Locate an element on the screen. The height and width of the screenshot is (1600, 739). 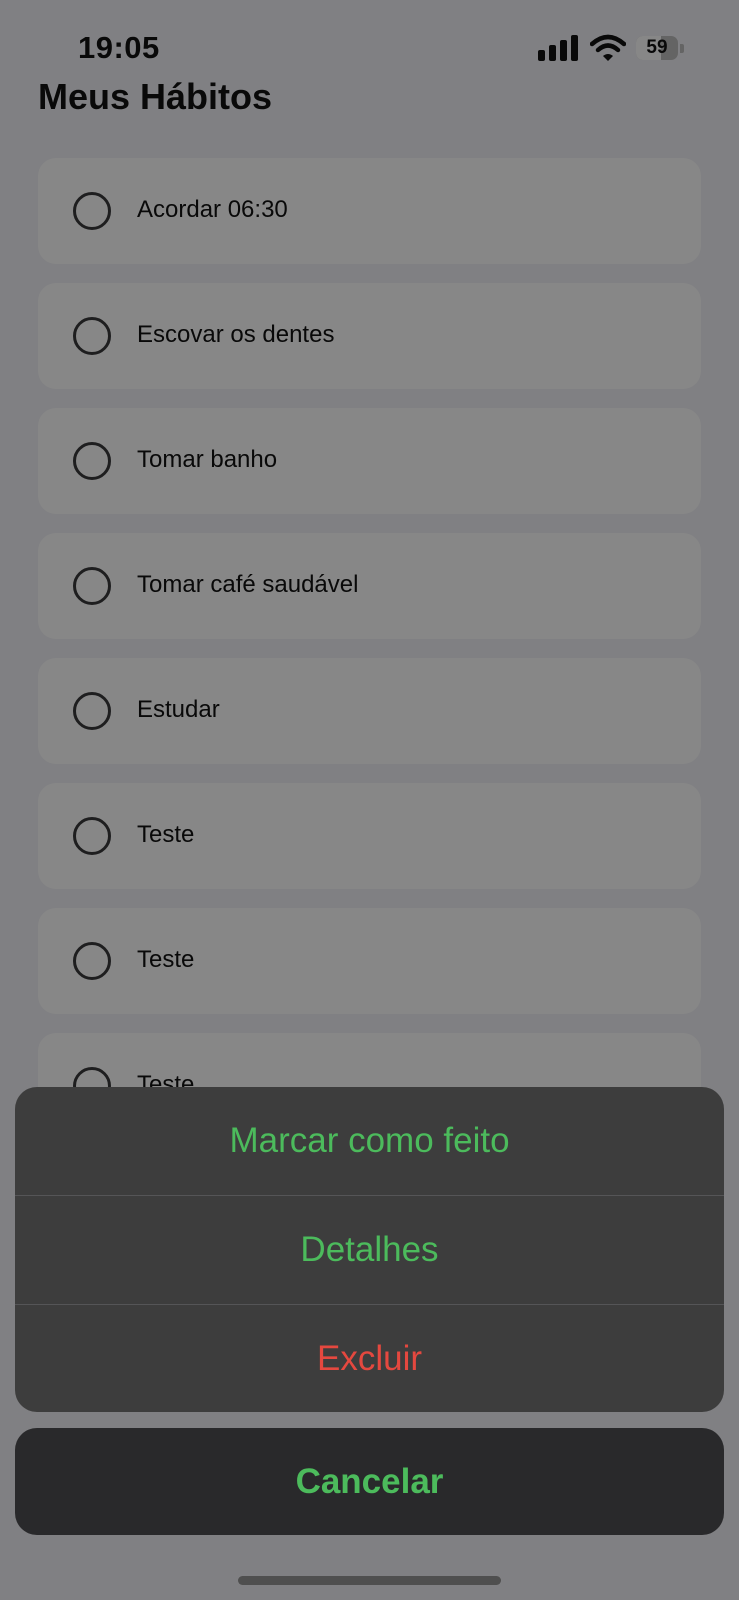
home-indicator is located at coordinates (369, 1580).